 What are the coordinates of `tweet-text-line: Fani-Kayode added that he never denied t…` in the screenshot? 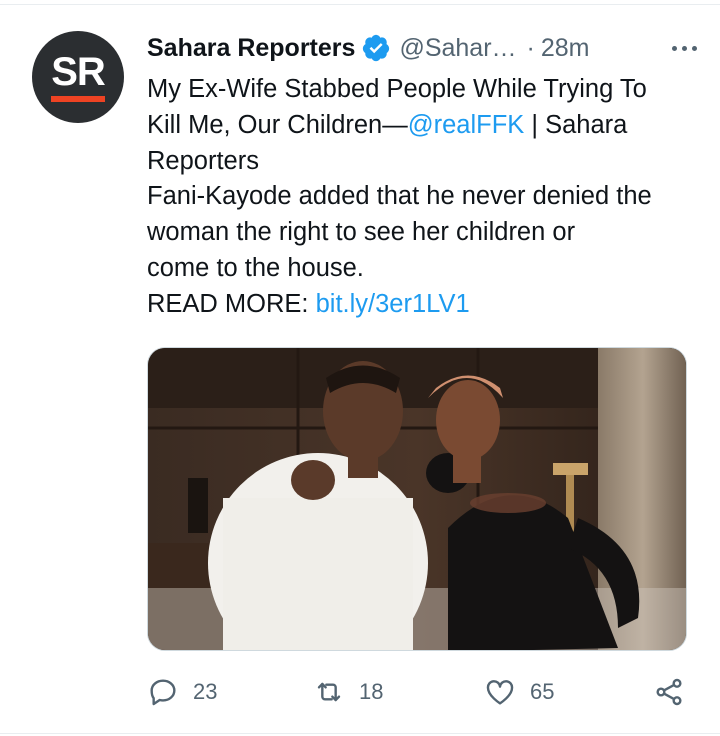 It's located at (399, 196).